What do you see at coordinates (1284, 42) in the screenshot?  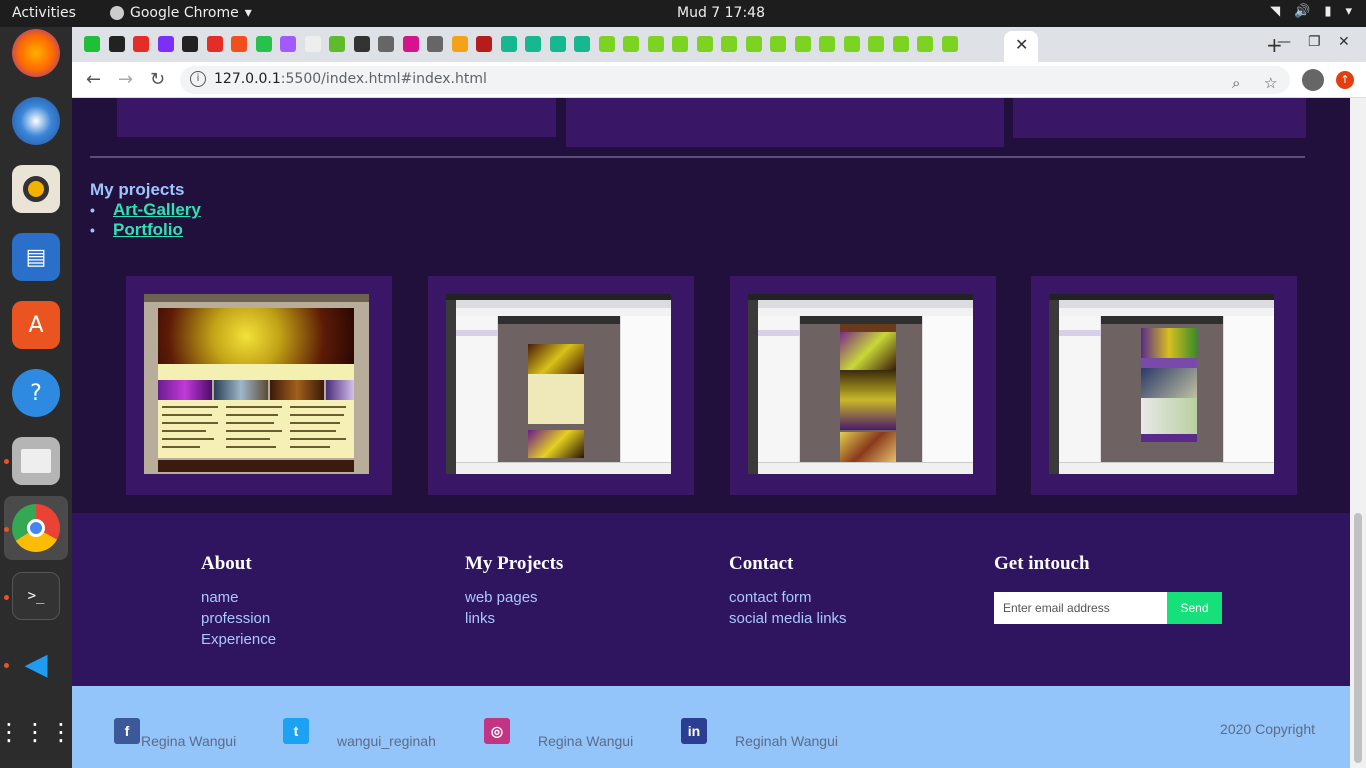 I see `minimize-icon: —` at bounding box center [1284, 42].